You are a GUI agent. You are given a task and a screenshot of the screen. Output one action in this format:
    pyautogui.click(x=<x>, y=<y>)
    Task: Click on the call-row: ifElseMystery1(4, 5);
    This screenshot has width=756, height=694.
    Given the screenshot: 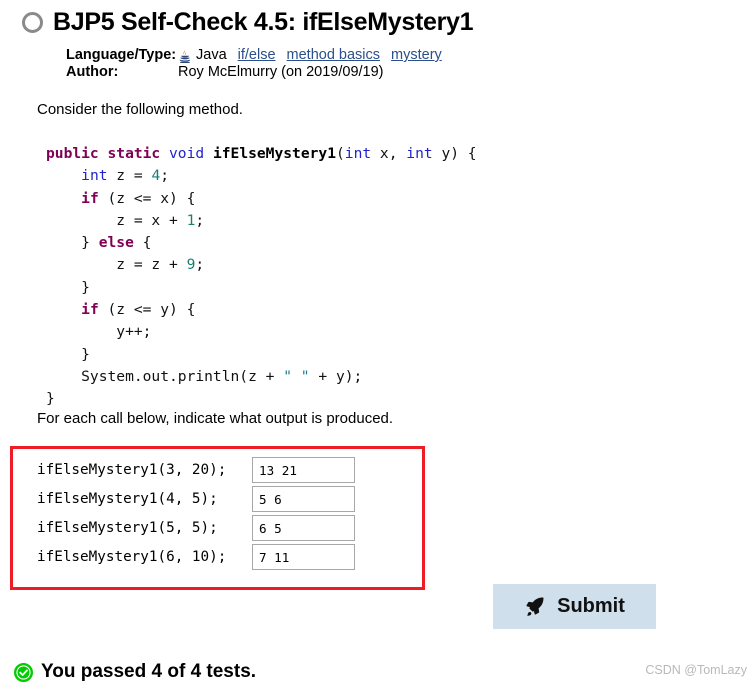 What is the action you would take?
    pyautogui.click(x=222, y=499)
    